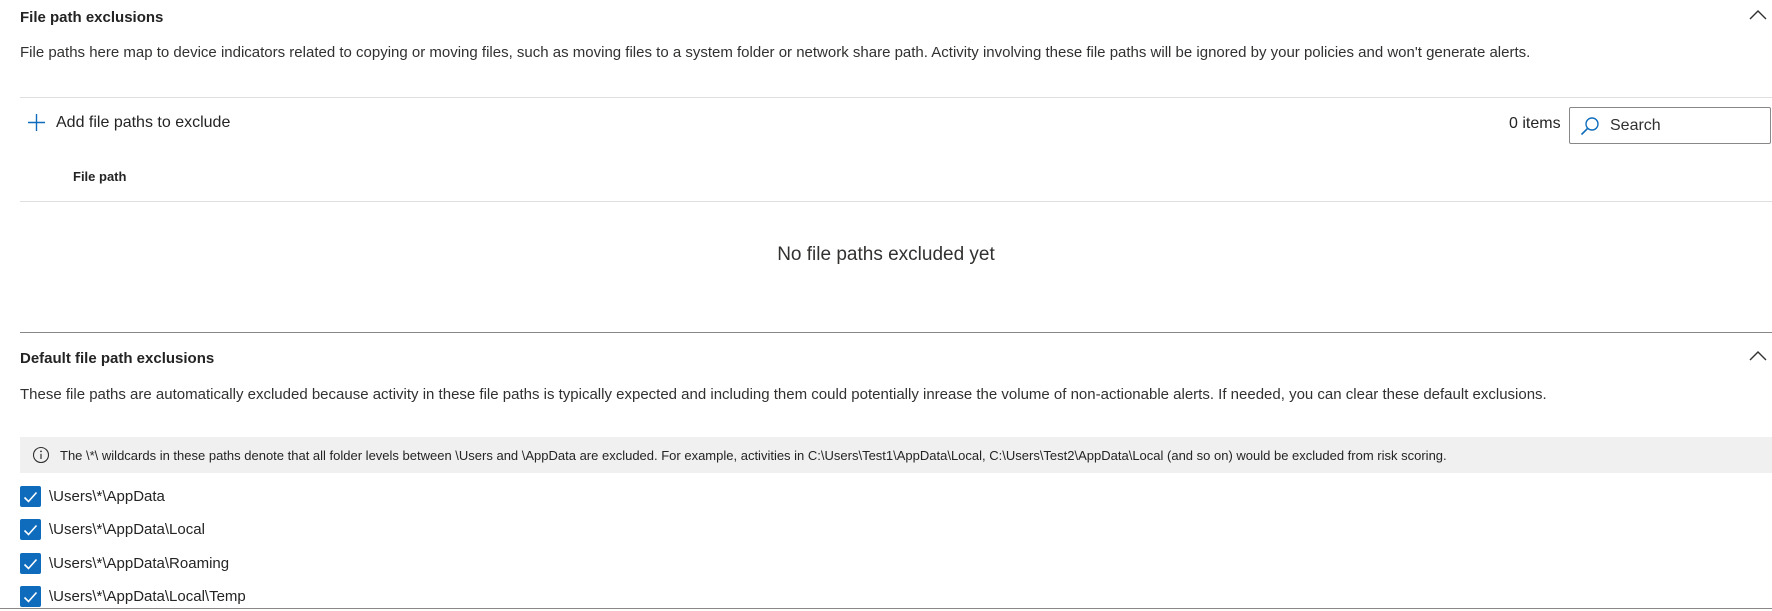 This screenshot has width=1772, height=611. I want to click on default-path-item: \Users\*\AppData\Local\Temp, so click(133, 596).